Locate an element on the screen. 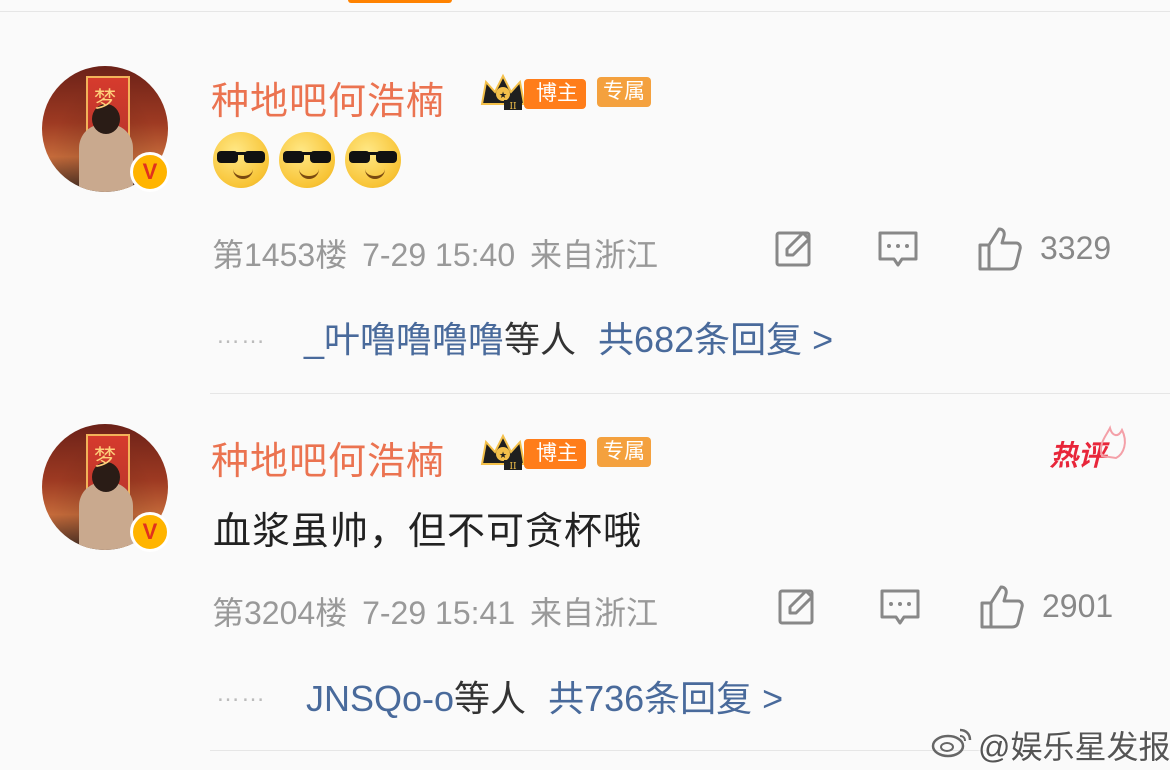 The width and height of the screenshot is (1170, 770). view-replies-link: 共682条回复 > is located at coordinates (715, 339).